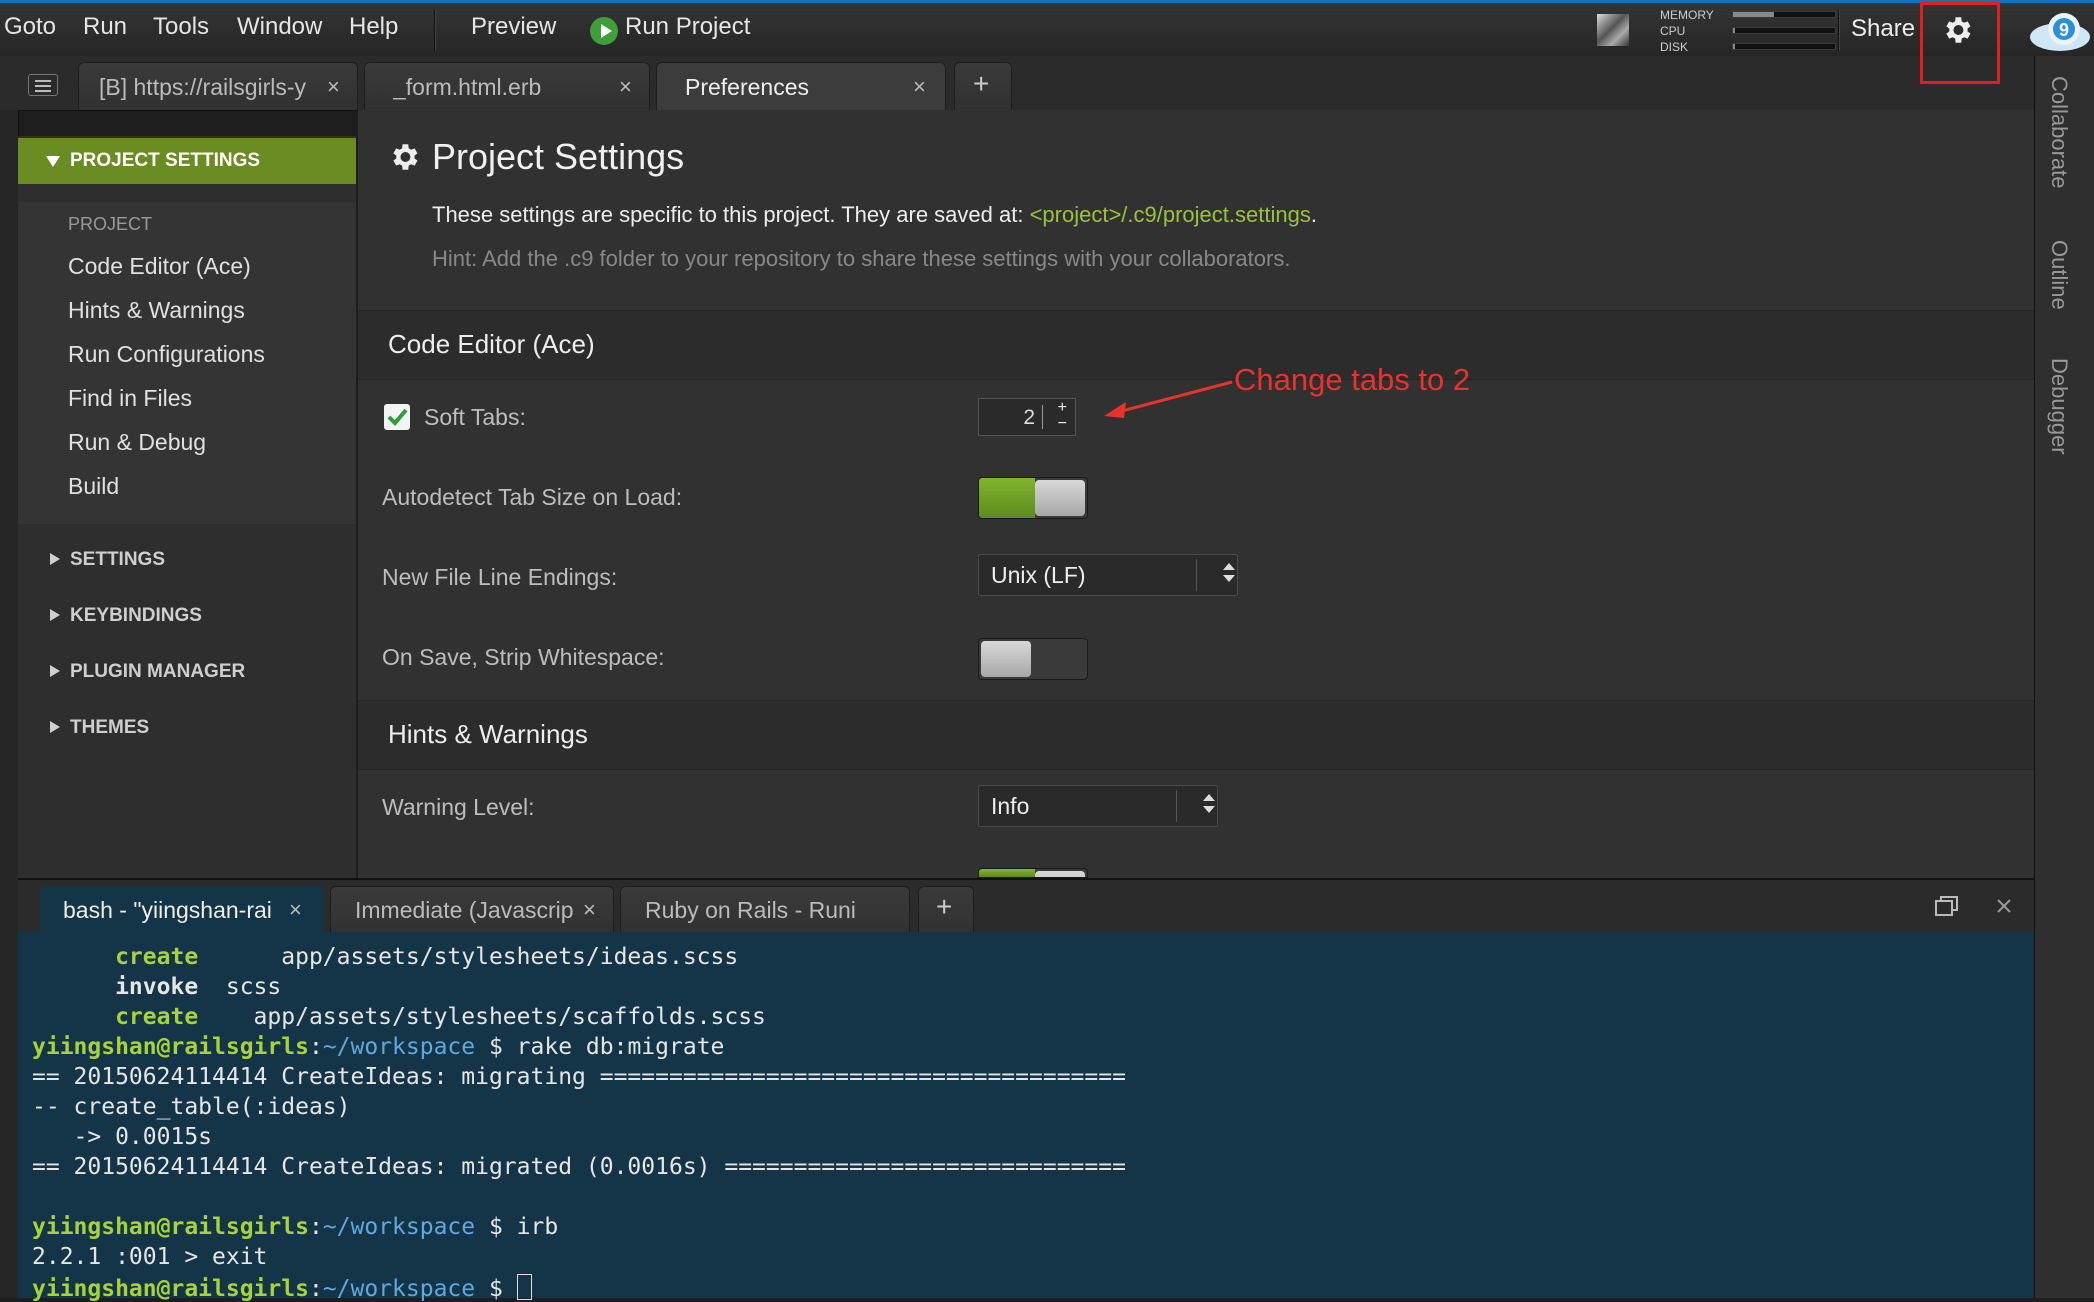  Describe the element at coordinates (1313, 214) in the screenshot. I see `description-suffix: .` at that location.